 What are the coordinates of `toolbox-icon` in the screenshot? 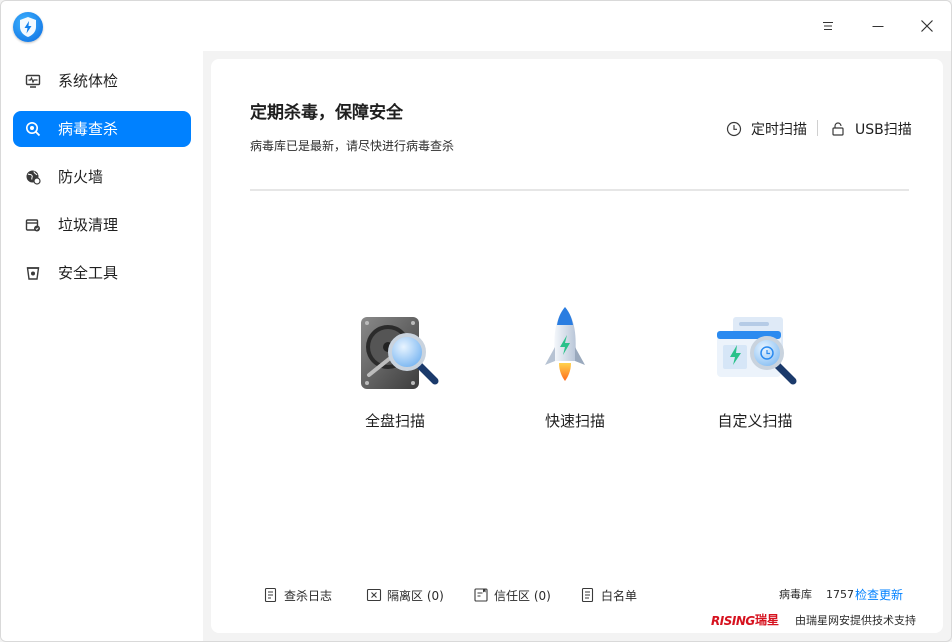 It's located at (33, 273).